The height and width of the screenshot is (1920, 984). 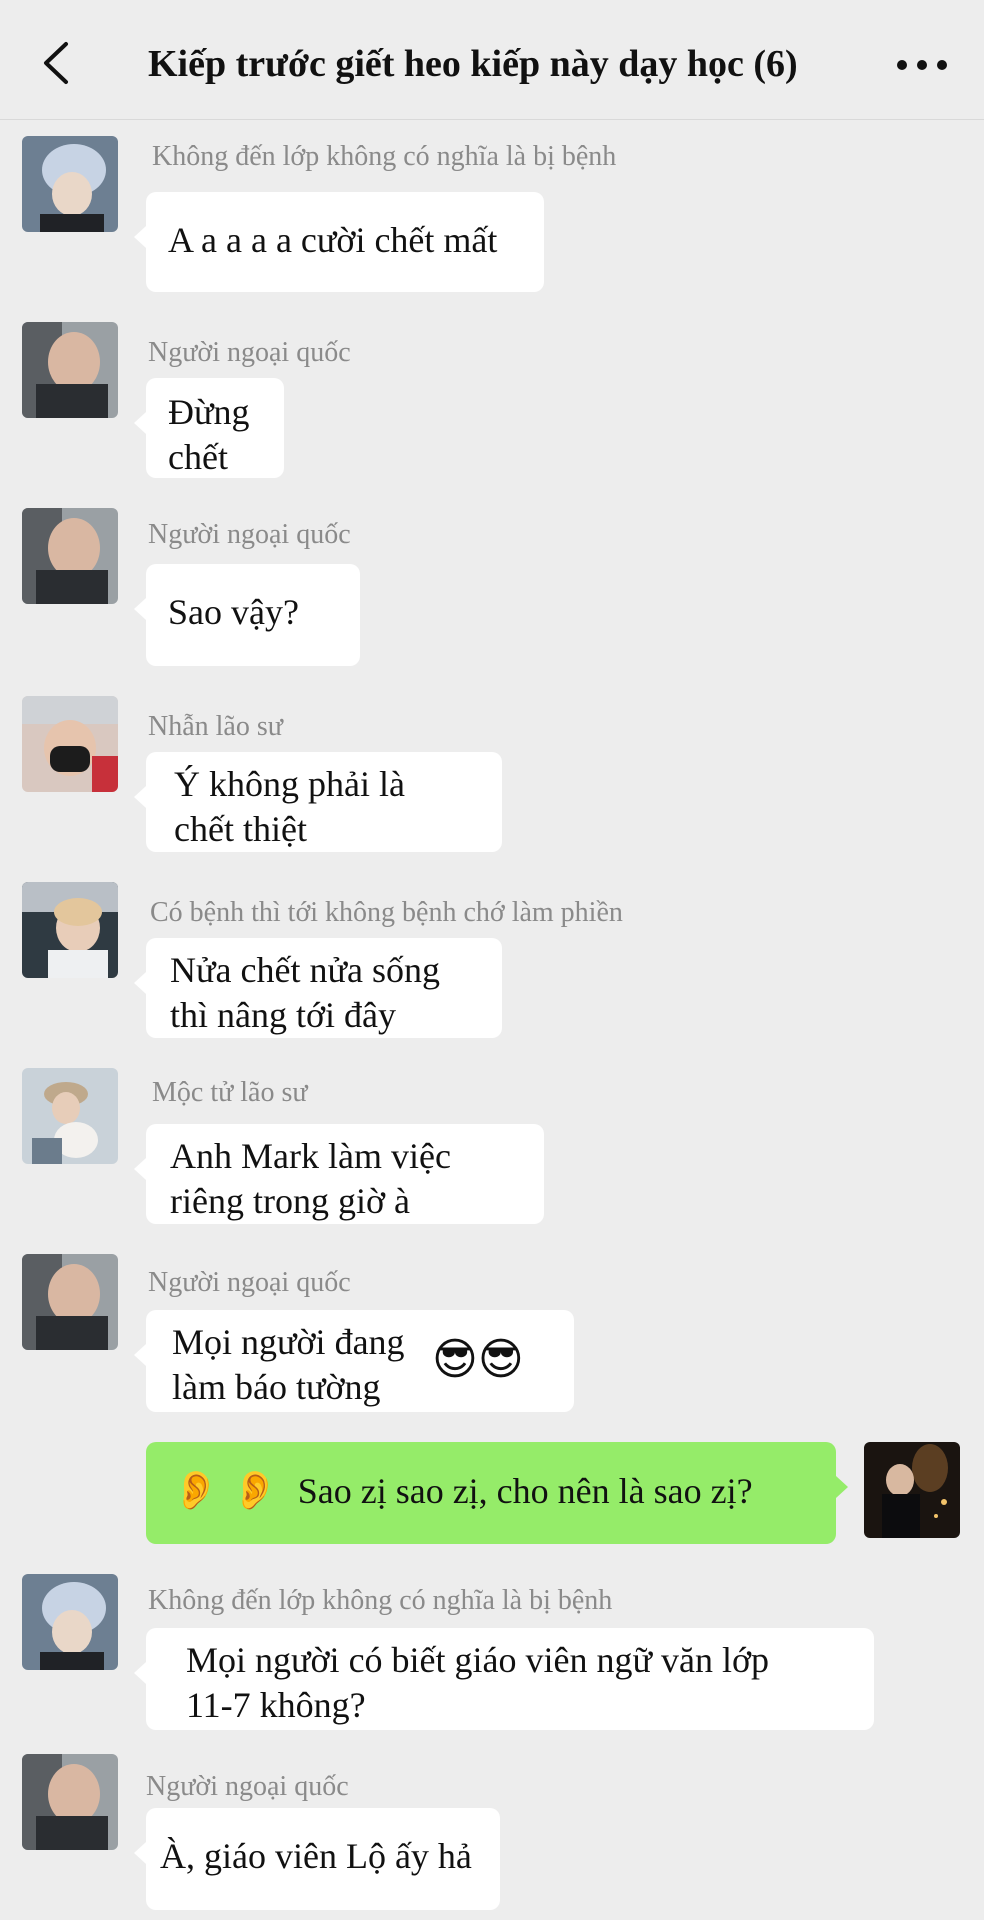 I want to click on sender-name: Có bệnh thì tới không bệnh chớ làm phiền, so click(x=386, y=912).